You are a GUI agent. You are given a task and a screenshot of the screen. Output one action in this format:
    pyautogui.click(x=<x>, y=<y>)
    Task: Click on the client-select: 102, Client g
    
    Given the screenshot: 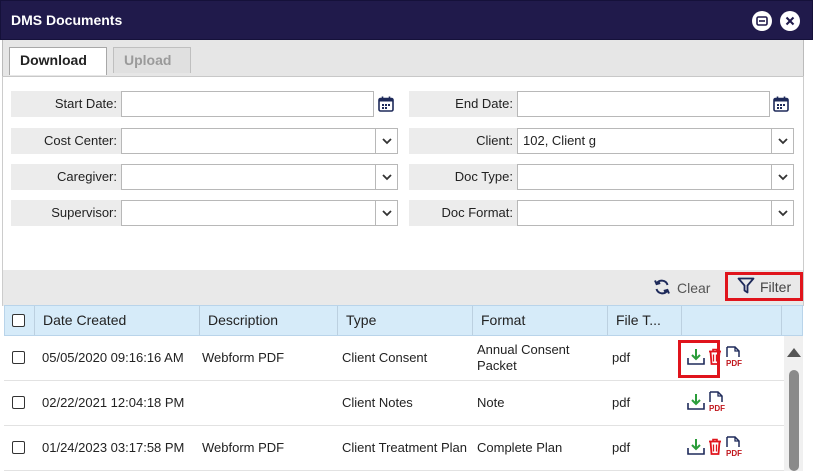 What is the action you would take?
    pyautogui.click(x=655, y=141)
    